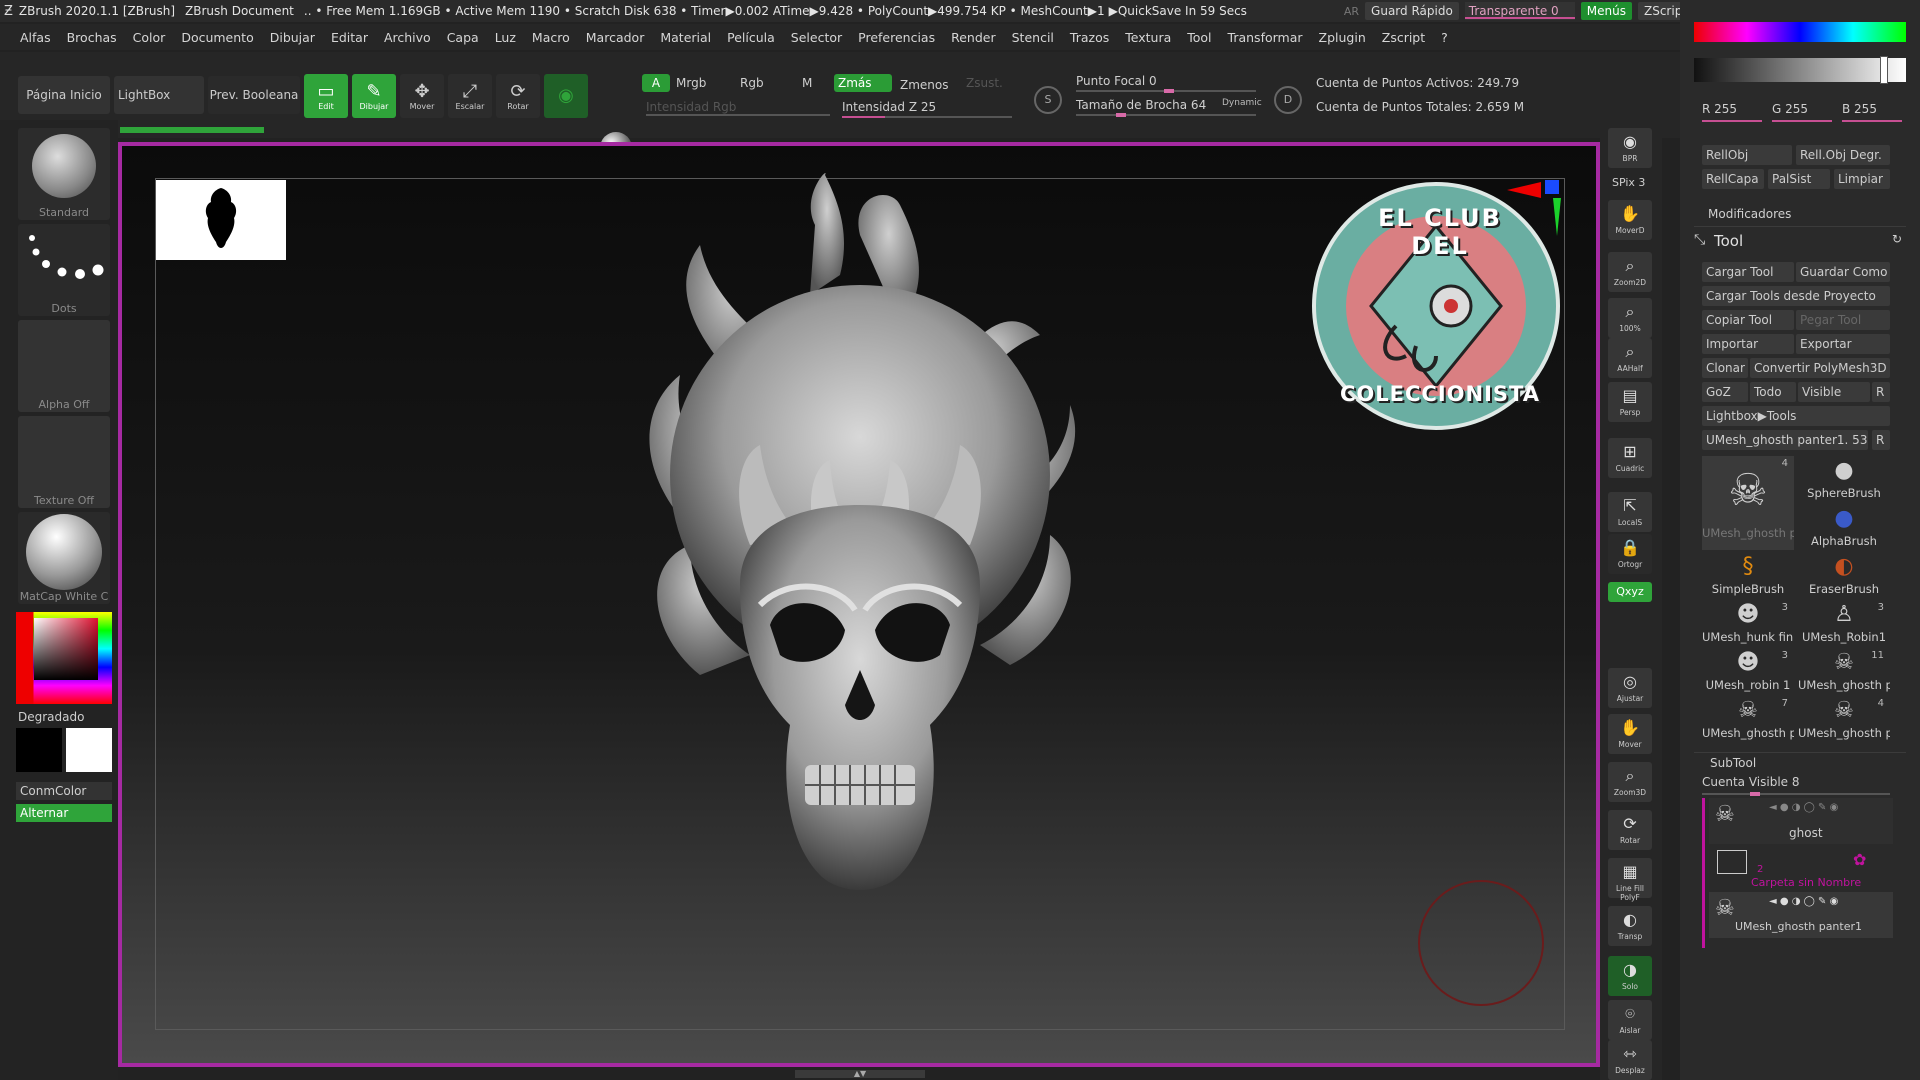 The image size is (1920, 1080). I want to click on edit-button: ▭ Edit, so click(326, 96).